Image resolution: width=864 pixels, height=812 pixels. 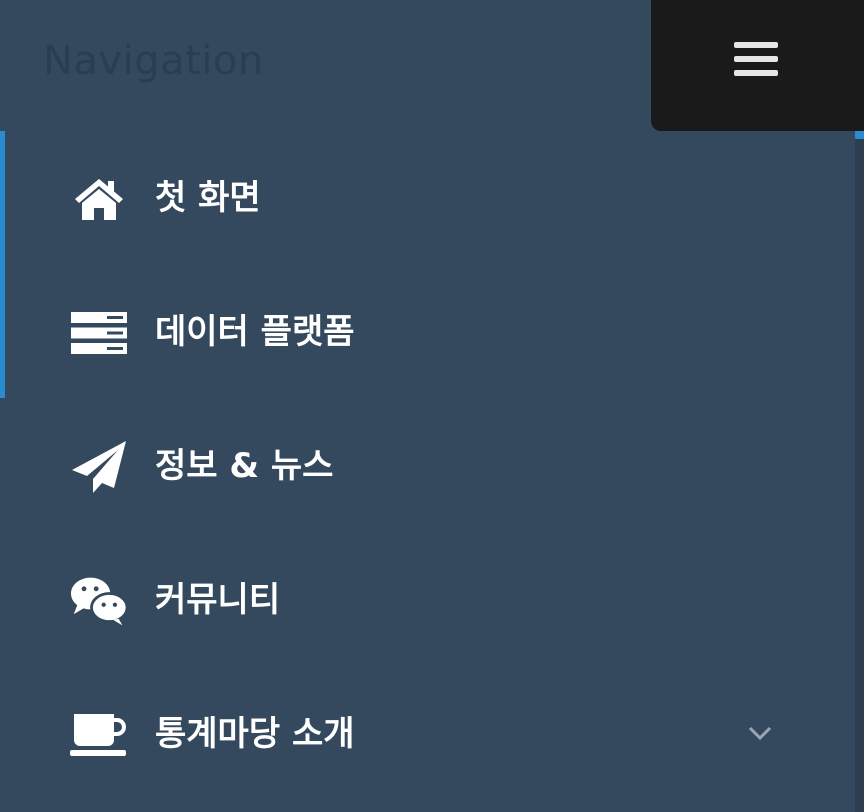 I want to click on server-icon, so click(x=99, y=333).